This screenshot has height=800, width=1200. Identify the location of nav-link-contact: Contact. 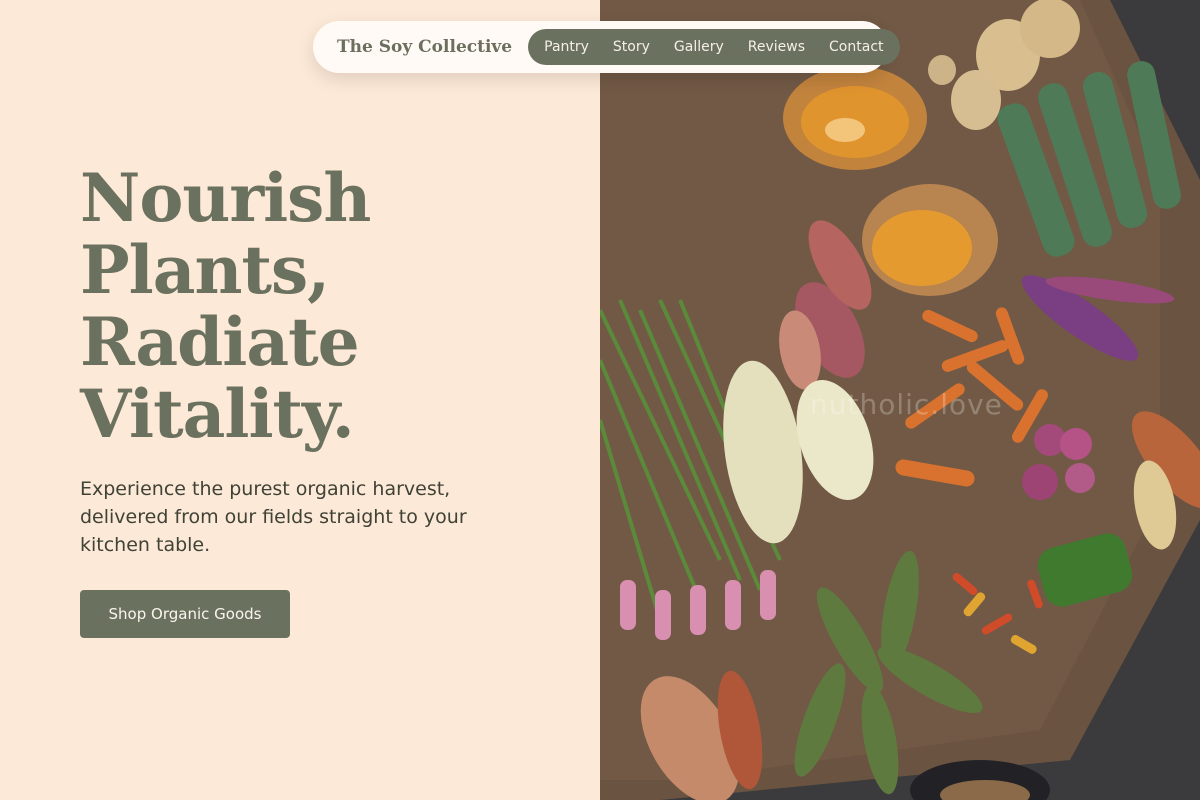
(856, 47).